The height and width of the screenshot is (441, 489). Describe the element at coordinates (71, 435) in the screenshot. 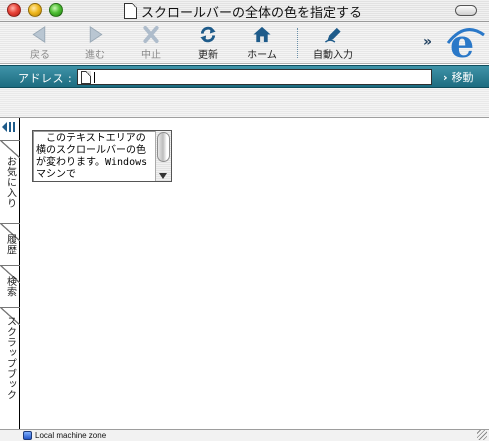

I see `zone-text: Local machine zone` at that location.